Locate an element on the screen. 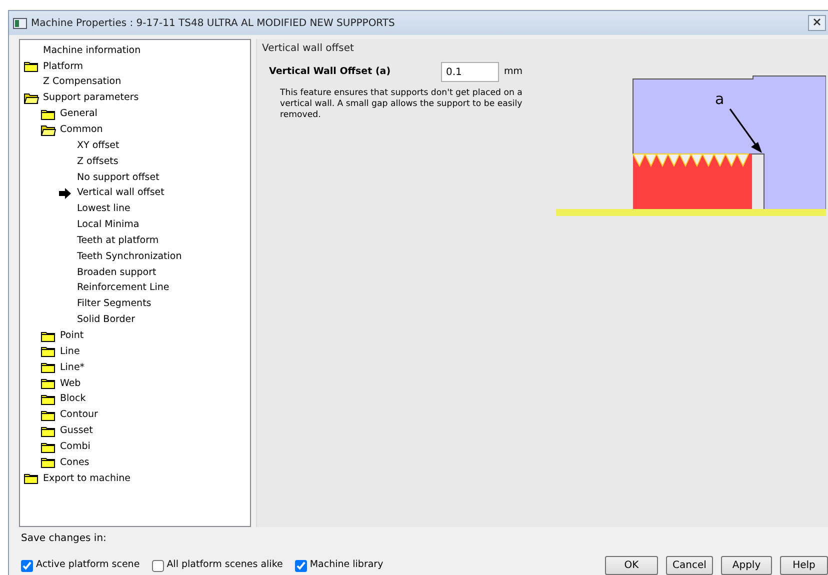 The height and width of the screenshot is (575, 828). tree-item: Line is located at coordinates (70, 352).